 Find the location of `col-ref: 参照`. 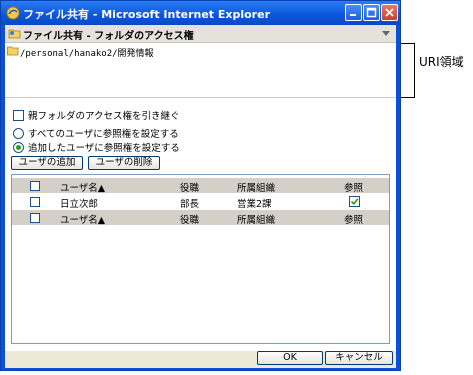

col-ref: 参照 is located at coordinates (354, 188).